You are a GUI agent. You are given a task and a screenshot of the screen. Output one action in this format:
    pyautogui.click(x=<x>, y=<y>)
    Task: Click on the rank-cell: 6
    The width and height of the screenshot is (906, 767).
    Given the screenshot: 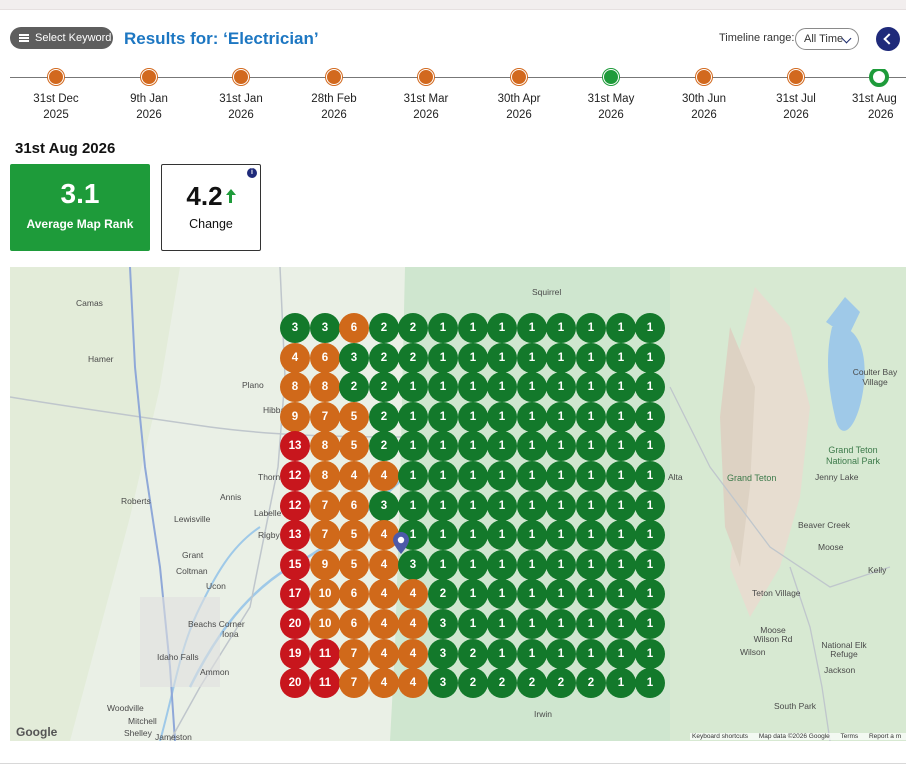 What is the action you would take?
    pyautogui.click(x=325, y=358)
    